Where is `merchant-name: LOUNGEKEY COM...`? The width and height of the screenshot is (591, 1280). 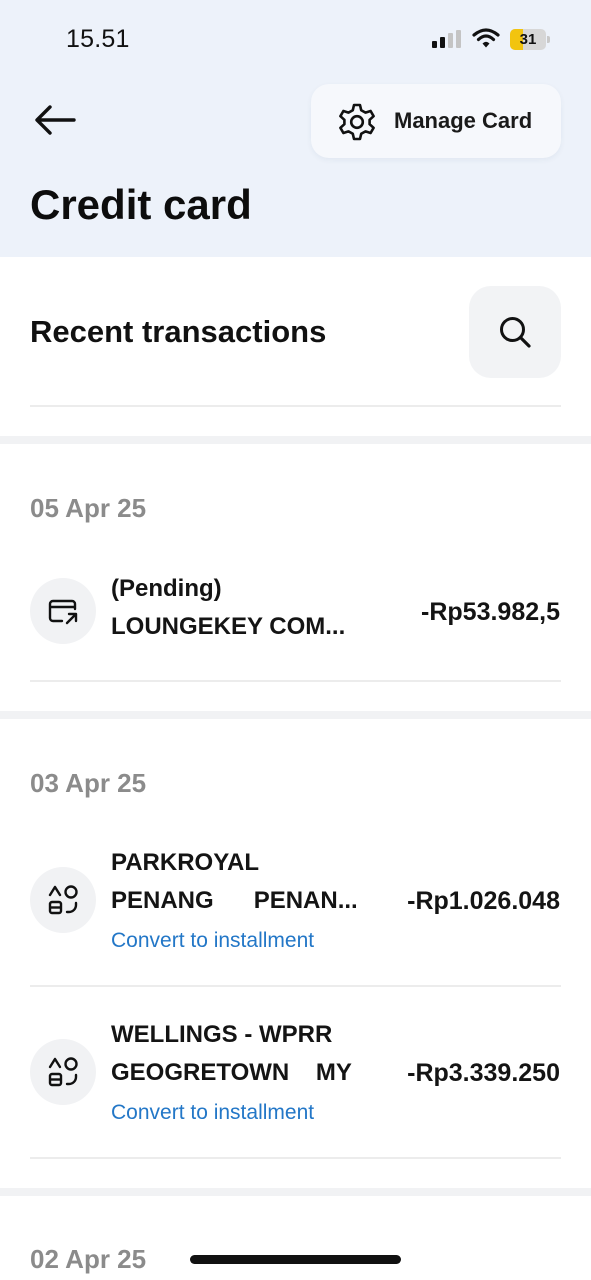 merchant-name: LOUNGEKEY COM... is located at coordinates (228, 626).